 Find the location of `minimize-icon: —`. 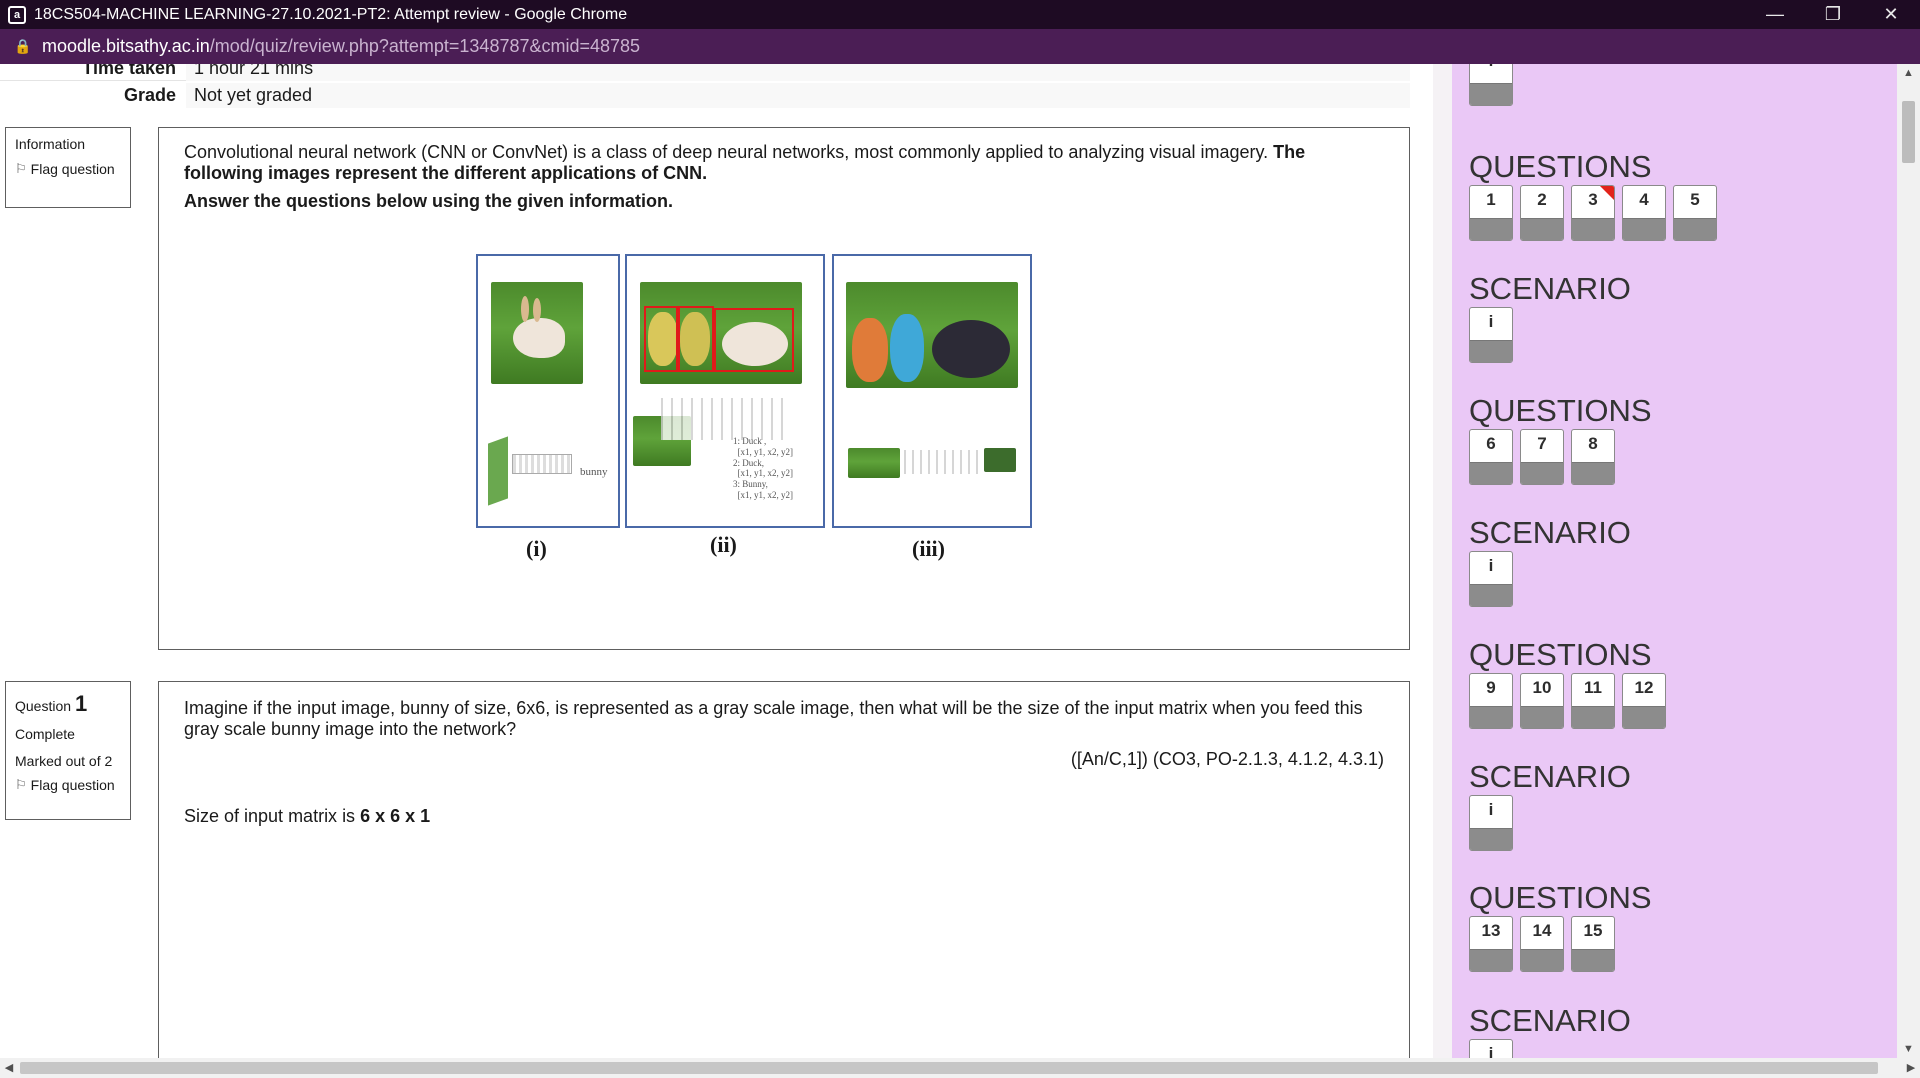

minimize-icon: — is located at coordinates (1775, 14).